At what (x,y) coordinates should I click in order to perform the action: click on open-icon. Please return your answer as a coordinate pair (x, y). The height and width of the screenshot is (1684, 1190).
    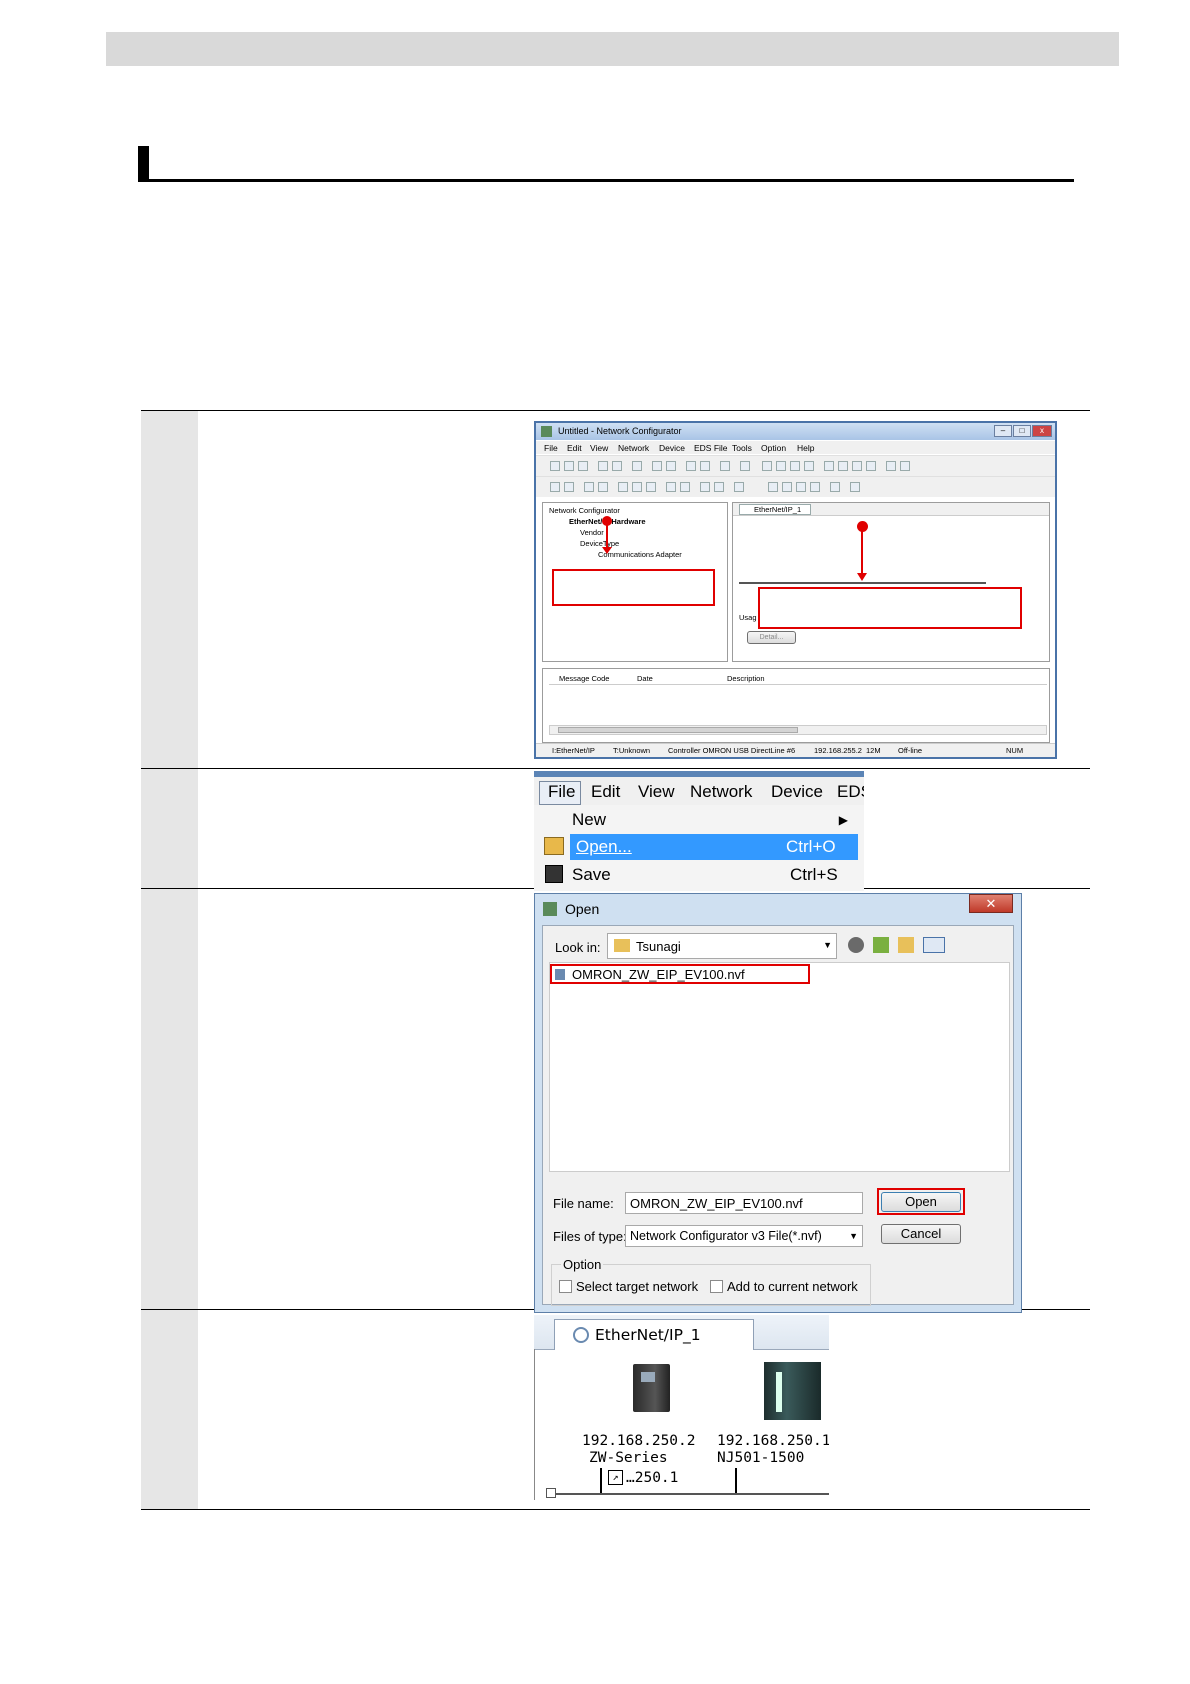
    Looking at the image, I should click on (569, 466).